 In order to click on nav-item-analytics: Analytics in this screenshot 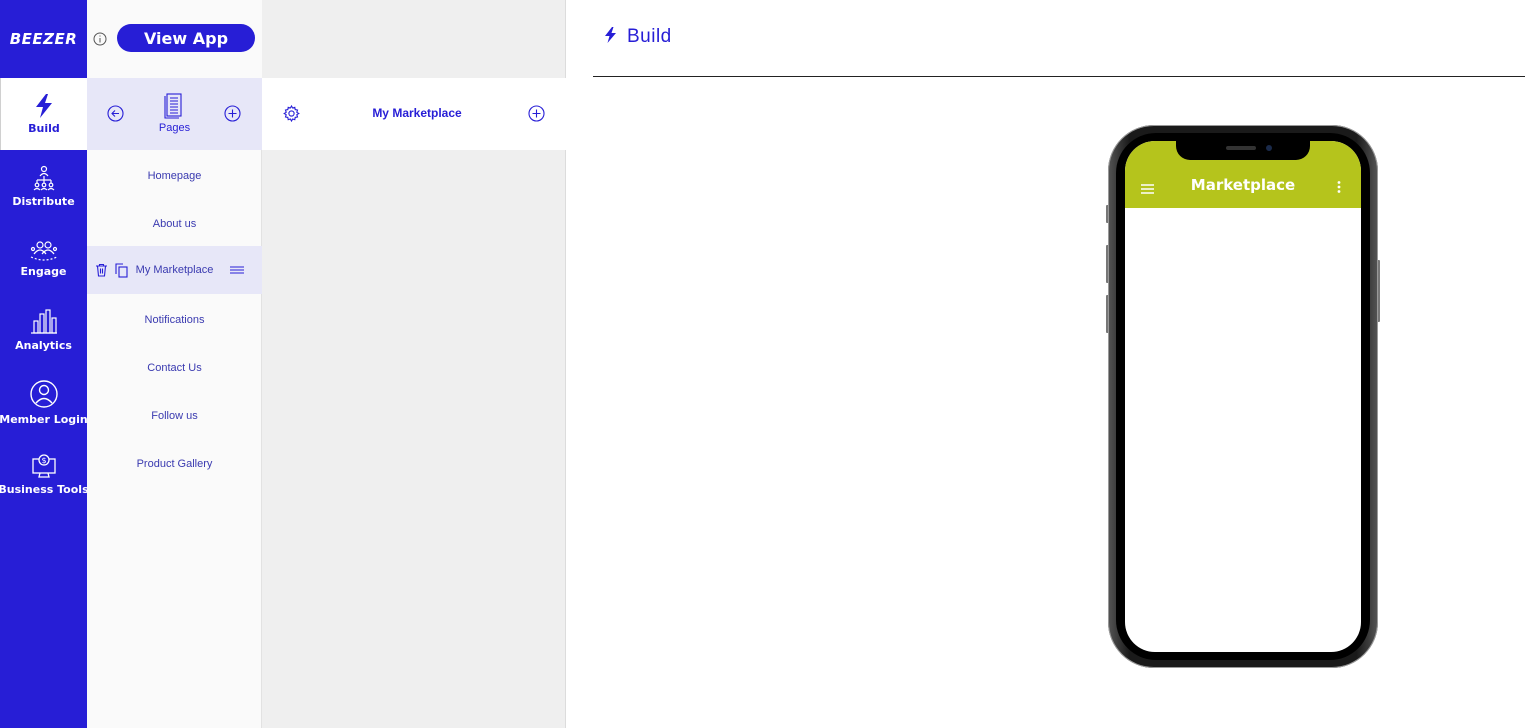, I will do `click(43, 330)`.